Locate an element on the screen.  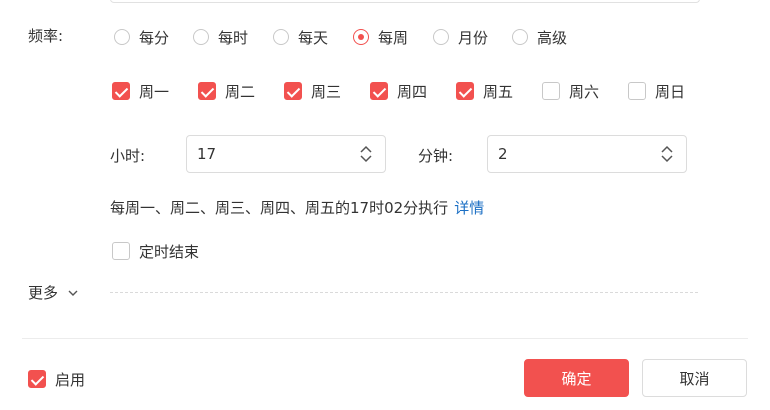
radio-monthly: 月份 is located at coordinates (460, 37).